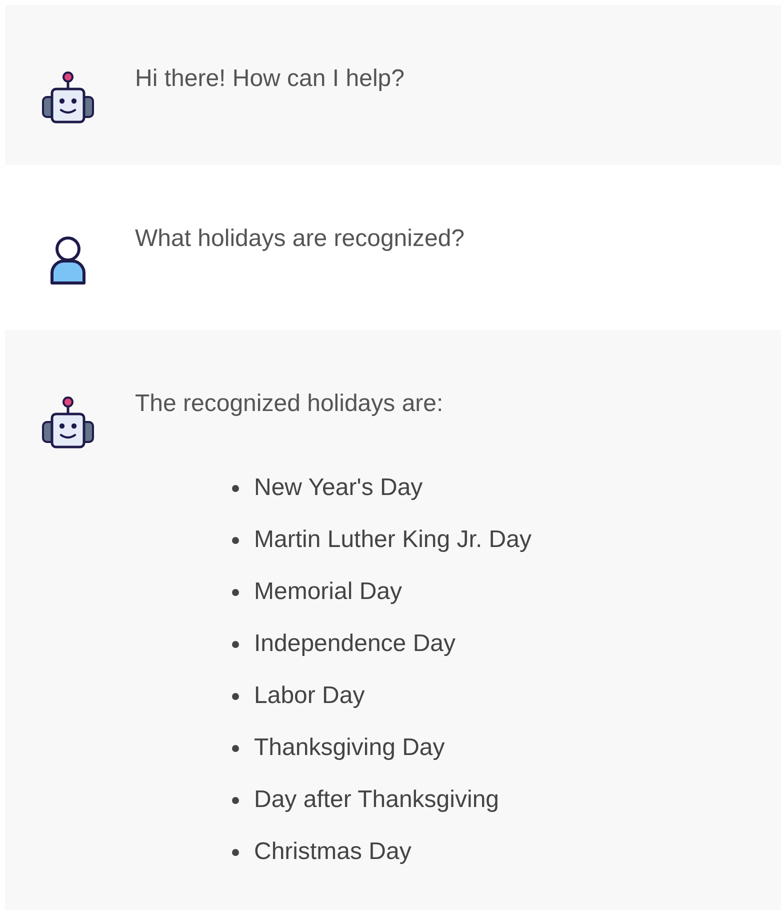  Describe the element at coordinates (393, 540) in the screenshot. I see `list-item: Martin Luther King Jr. Day` at that location.